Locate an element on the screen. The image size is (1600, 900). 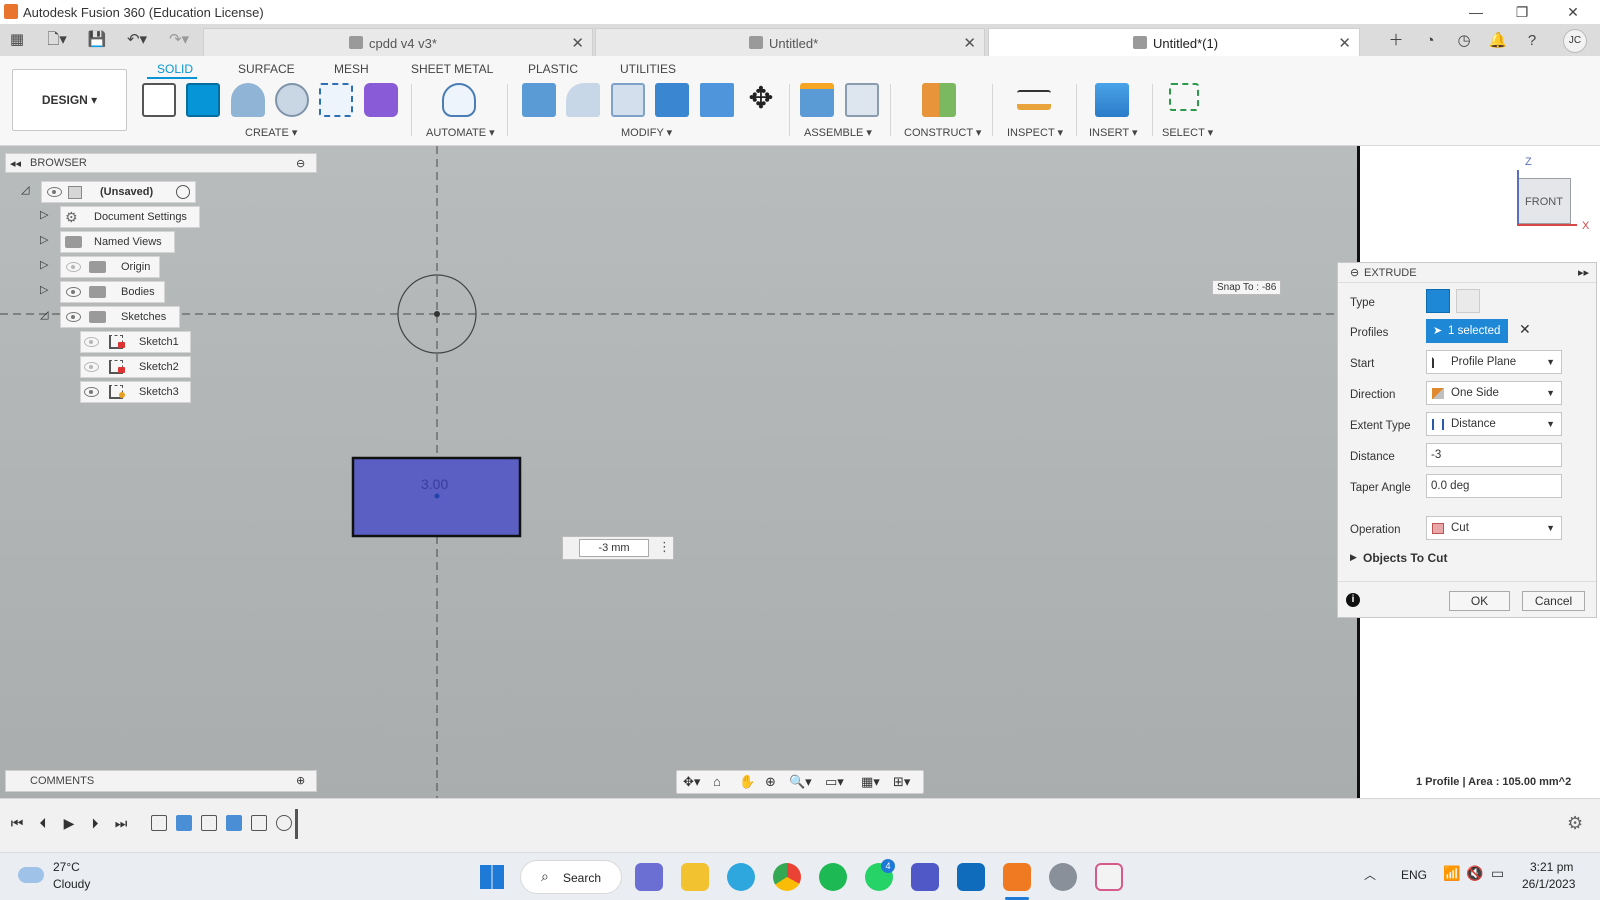
orbit-icon: ✥▾ is located at coordinates (691, 782).